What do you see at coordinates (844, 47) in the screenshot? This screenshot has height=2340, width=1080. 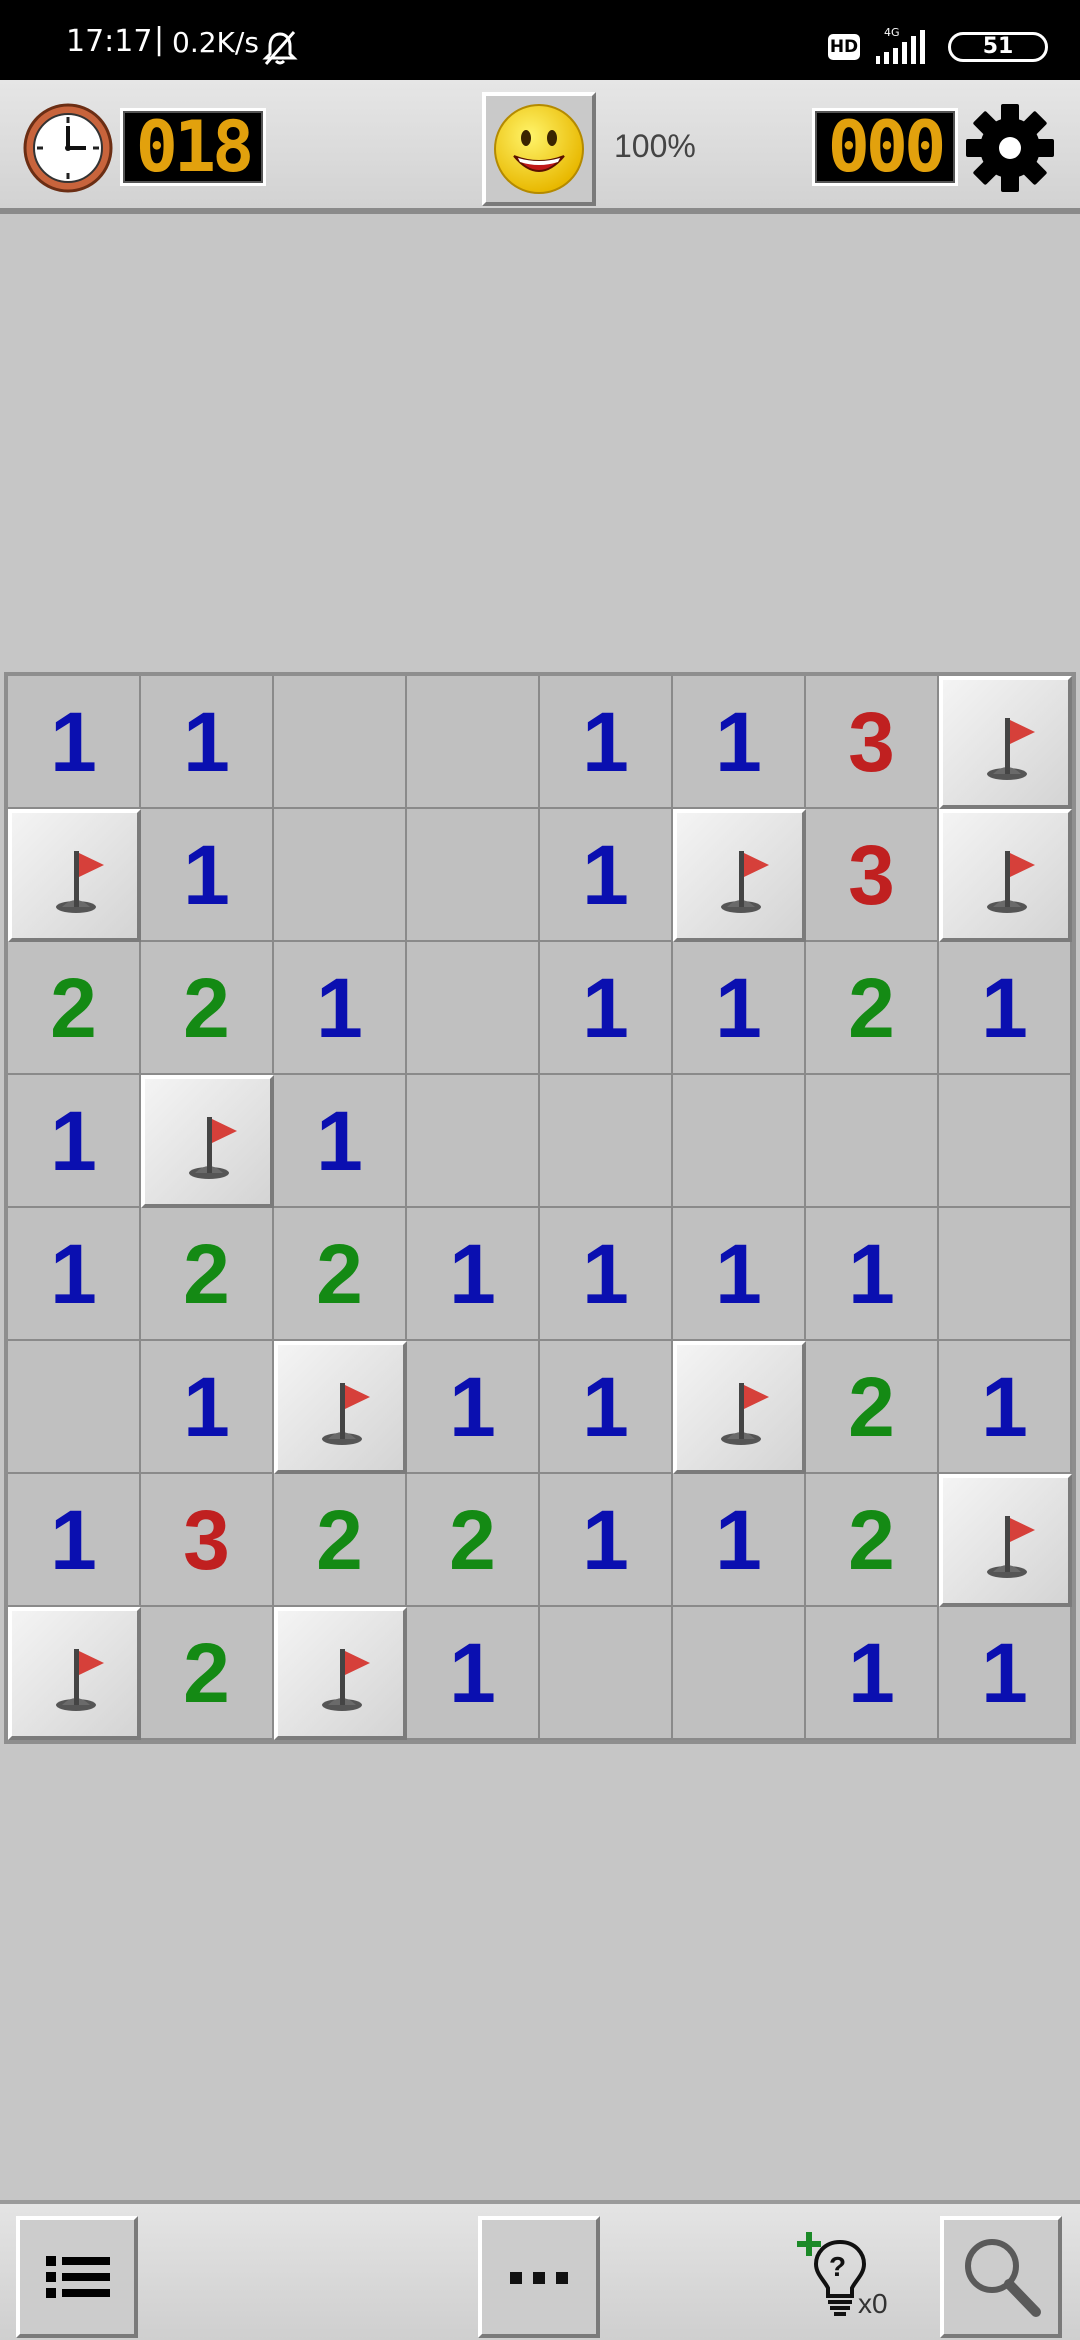 I see `hd-badge: HD` at bounding box center [844, 47].